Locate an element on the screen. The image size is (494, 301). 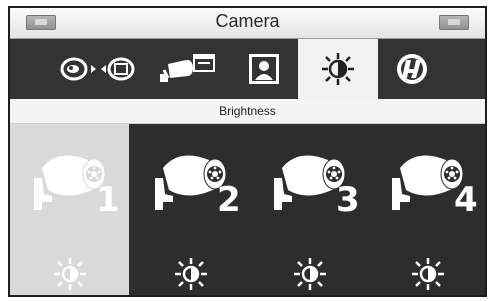
tab-brightness is located at coordinates (338, 69).